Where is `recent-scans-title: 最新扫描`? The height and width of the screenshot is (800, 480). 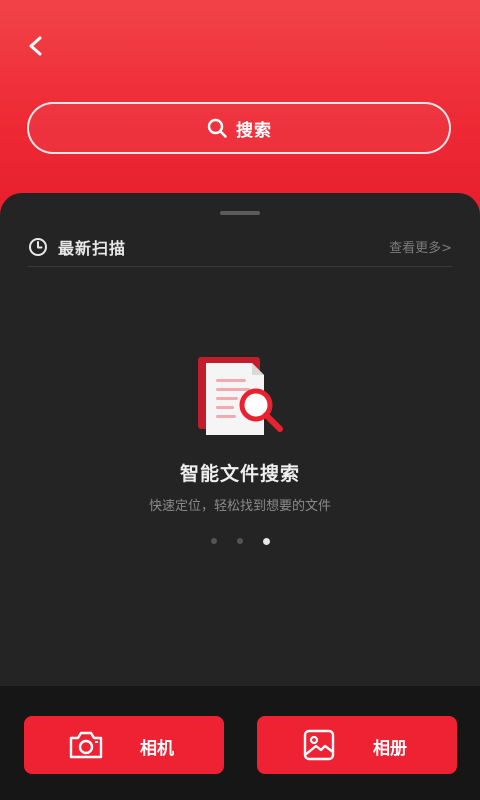
recent-scans-title: 最新扫描 is located at coordinates (92, 248).